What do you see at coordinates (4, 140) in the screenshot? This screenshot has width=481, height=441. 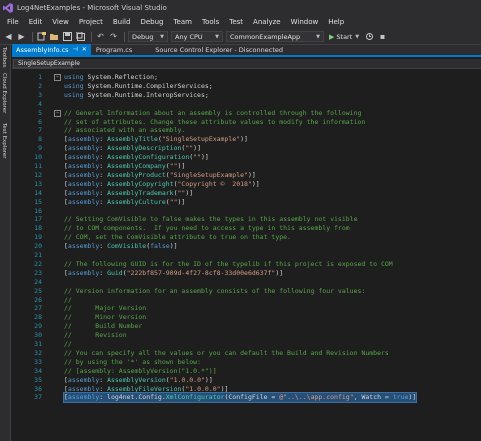 I see `side-tab-test-explorer: Test Explorer` at bounding box center [4, 140].